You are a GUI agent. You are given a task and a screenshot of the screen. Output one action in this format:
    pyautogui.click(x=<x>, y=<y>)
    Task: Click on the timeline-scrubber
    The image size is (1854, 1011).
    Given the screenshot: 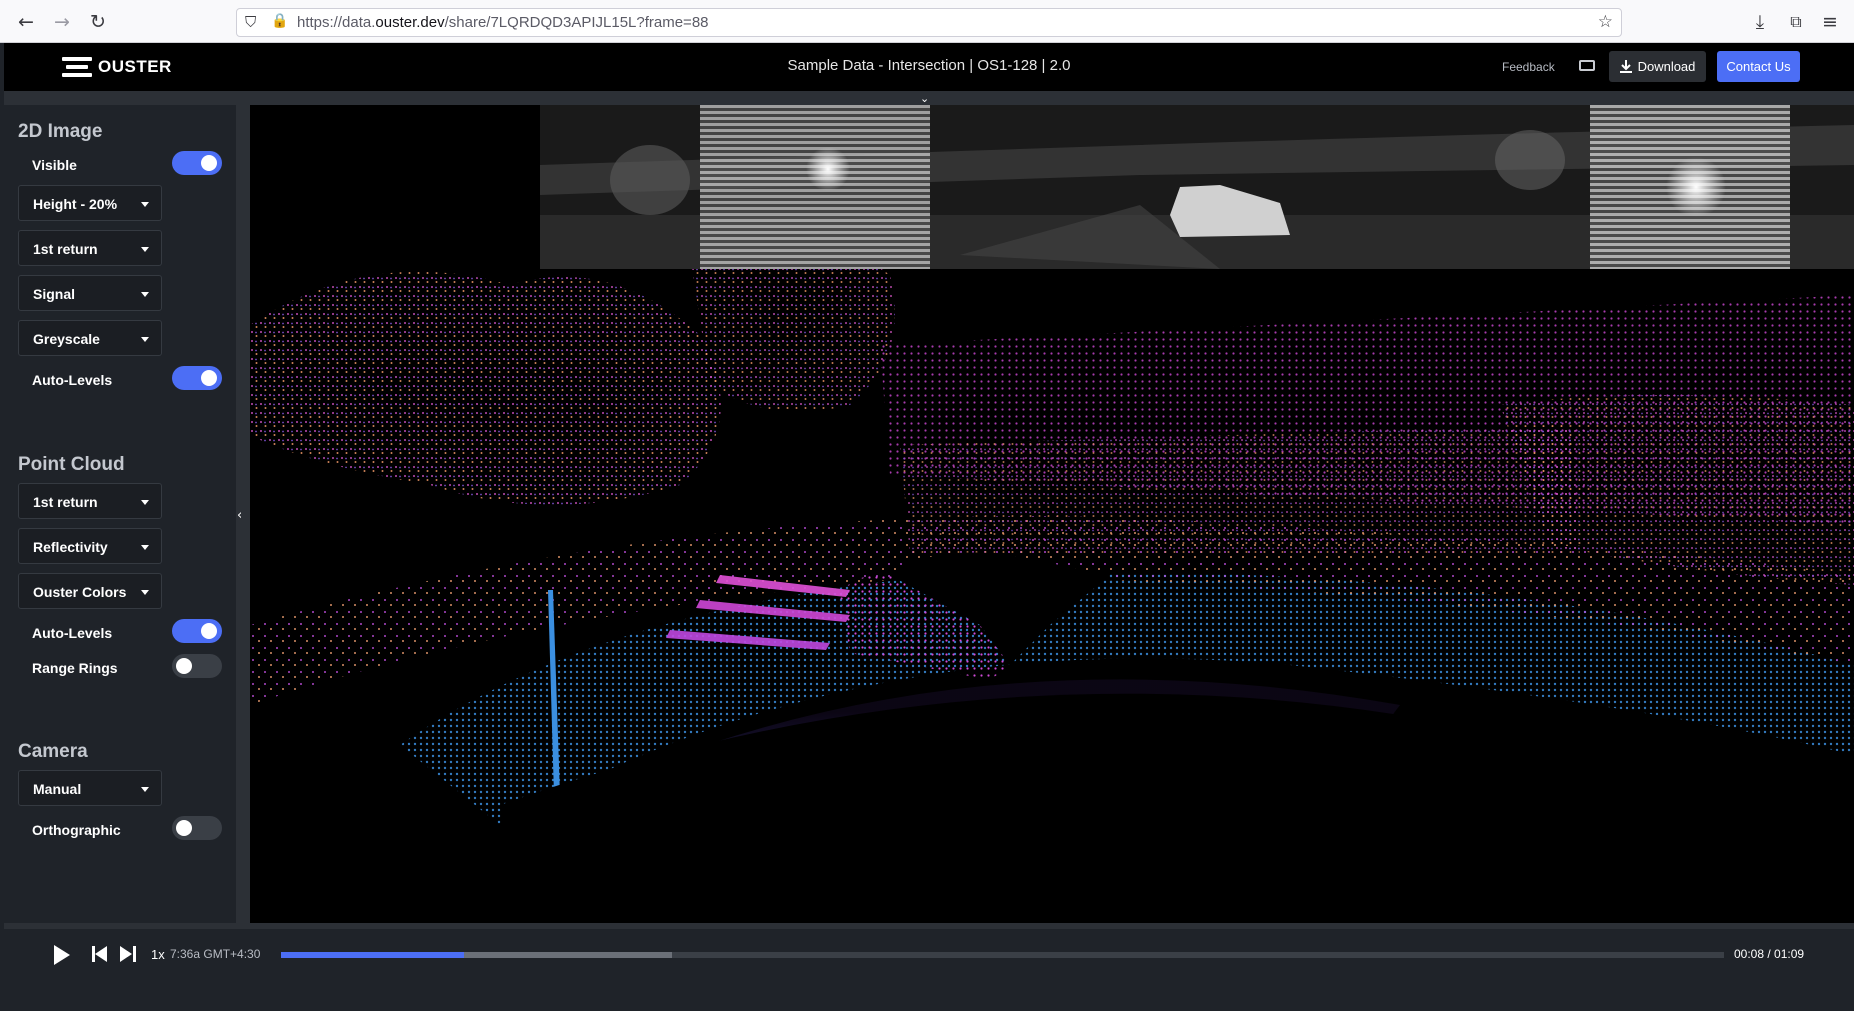 What is the action you would take?
    pyautogui.click(x=1002, y=955)
    